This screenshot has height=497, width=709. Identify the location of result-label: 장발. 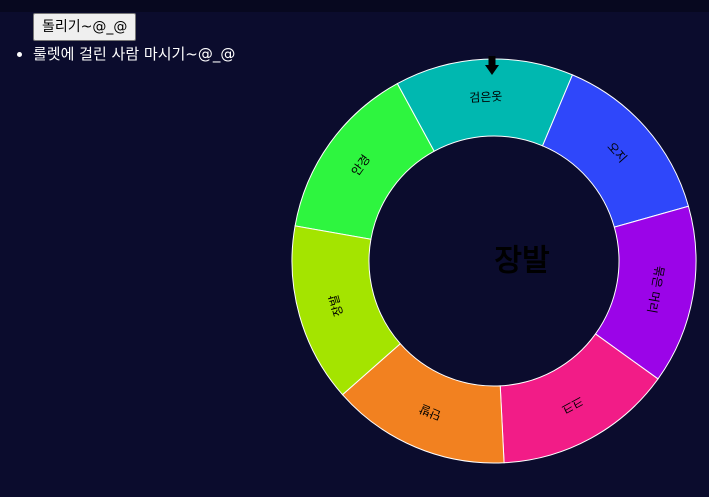
(522, 261).